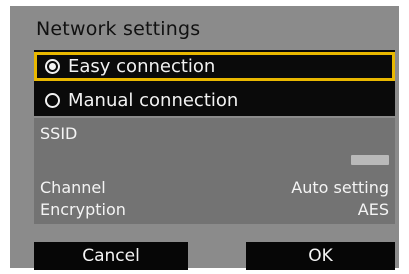 This screenshot has height=274, width=409. What do you see at coordinates (52, 66) in the screenshot?
I see `radio-selected-icon` at bounding box center [52, 66].